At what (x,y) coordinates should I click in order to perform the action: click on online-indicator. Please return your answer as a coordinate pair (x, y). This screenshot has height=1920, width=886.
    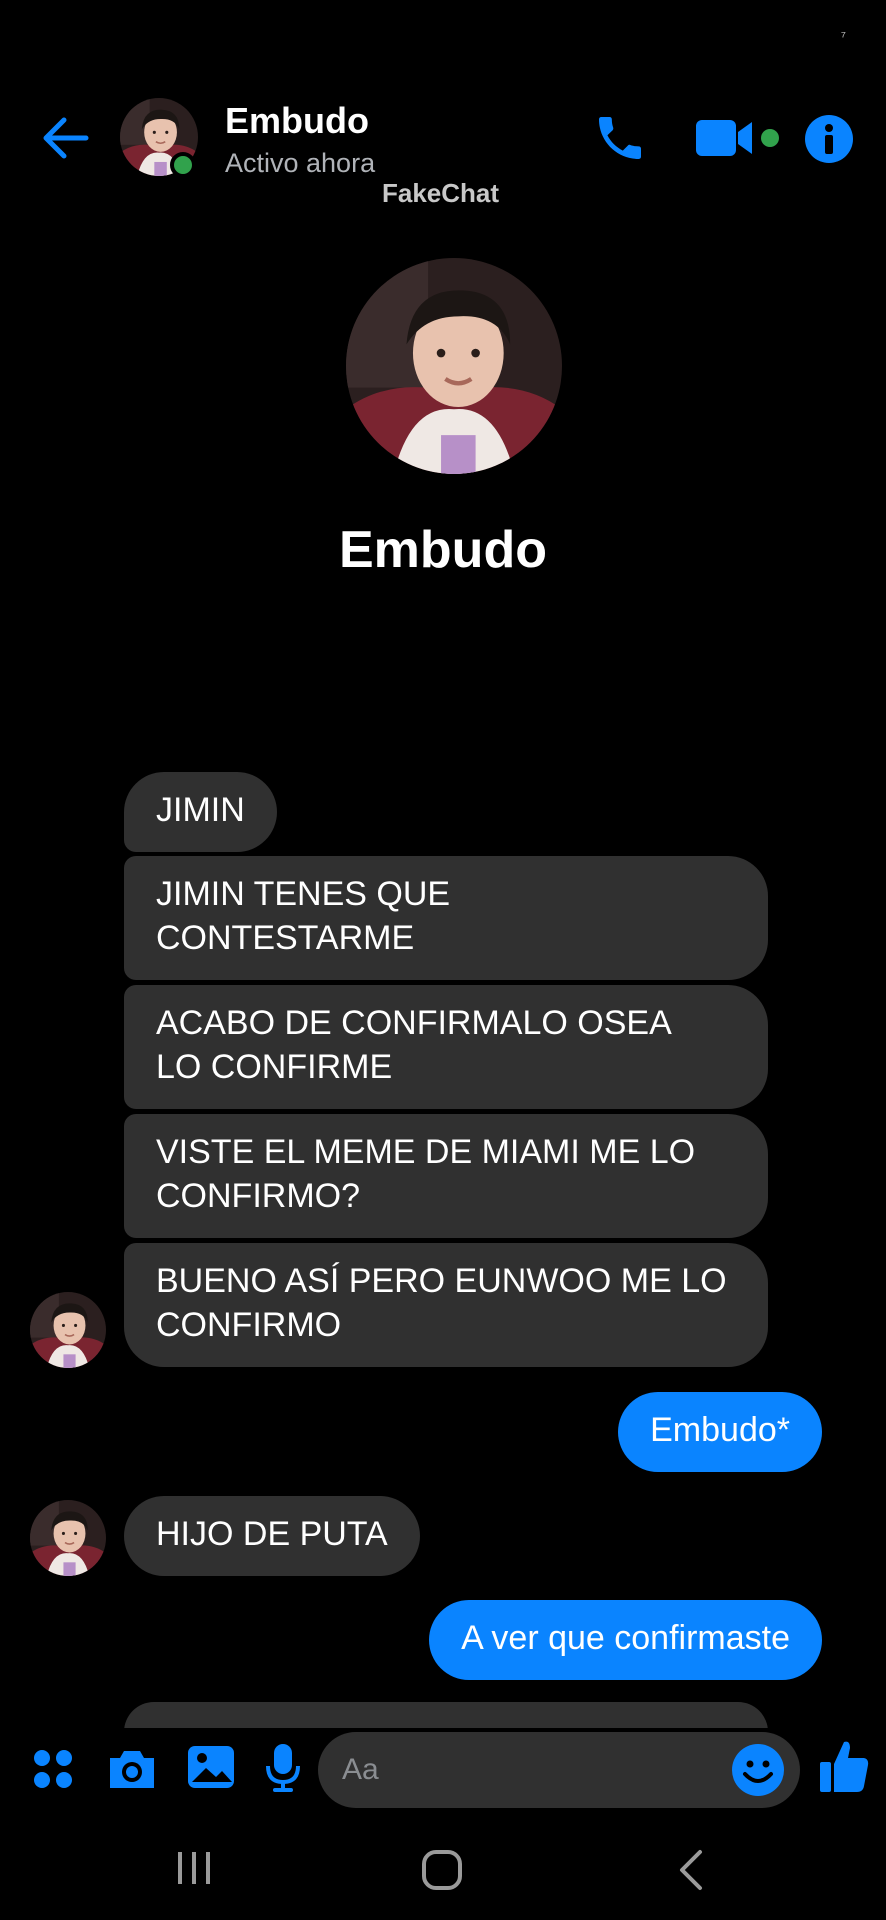
    Looking at the image, I should click on (183, 165).